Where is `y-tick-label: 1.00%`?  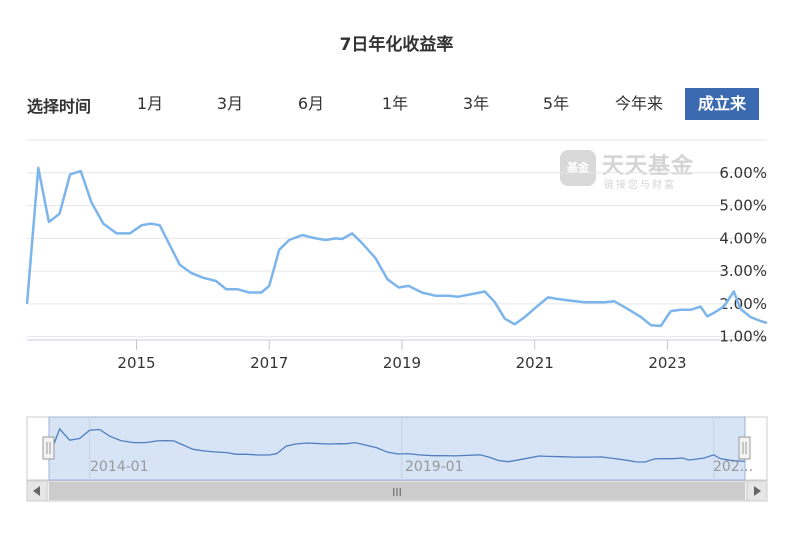
y-tick-label: 1.00% is located at coordinates (743, 337).